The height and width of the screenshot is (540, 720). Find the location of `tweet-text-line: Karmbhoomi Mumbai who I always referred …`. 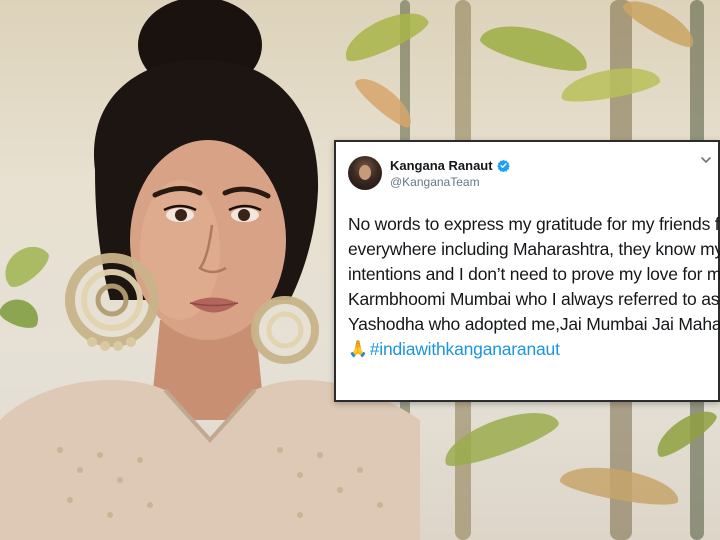

tweet-text-line: Karmbhoomi Mumbai who I always referred … is located at coordinates (534, 299).